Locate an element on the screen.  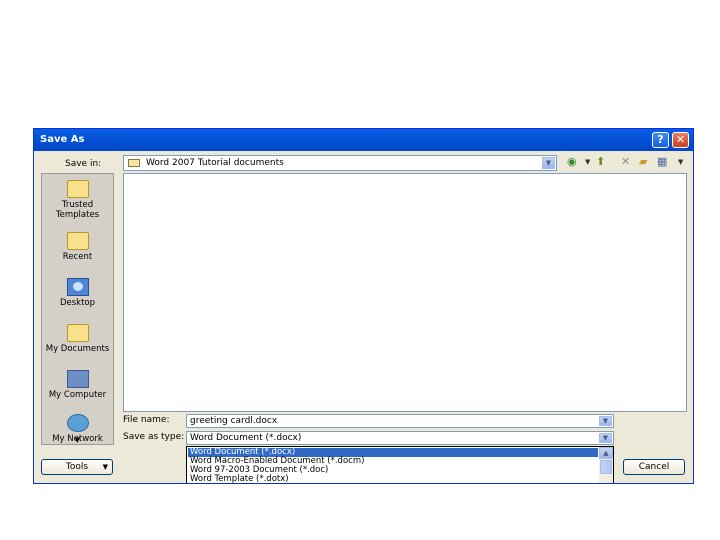
place-label: Trusted Templates is located at coordinates (77, 210).